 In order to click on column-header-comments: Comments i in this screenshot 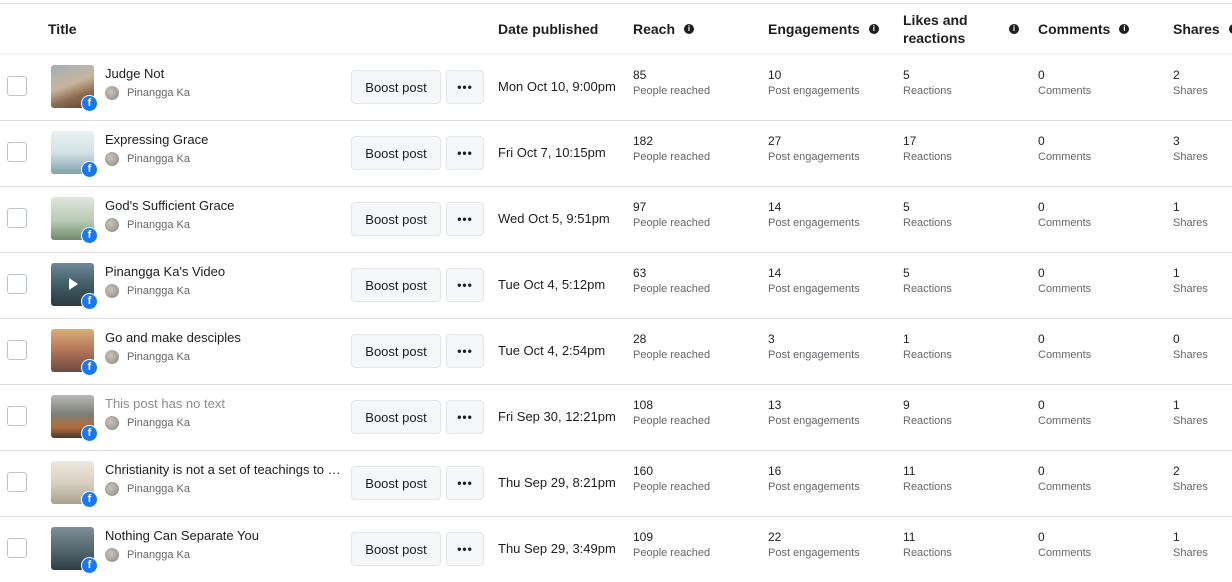, I will do `click(1084, 28)`.